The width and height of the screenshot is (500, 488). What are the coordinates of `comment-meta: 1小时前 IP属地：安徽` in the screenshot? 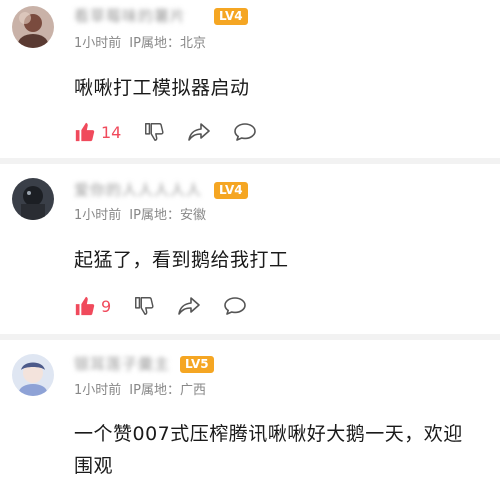 It's located at (140, 216).